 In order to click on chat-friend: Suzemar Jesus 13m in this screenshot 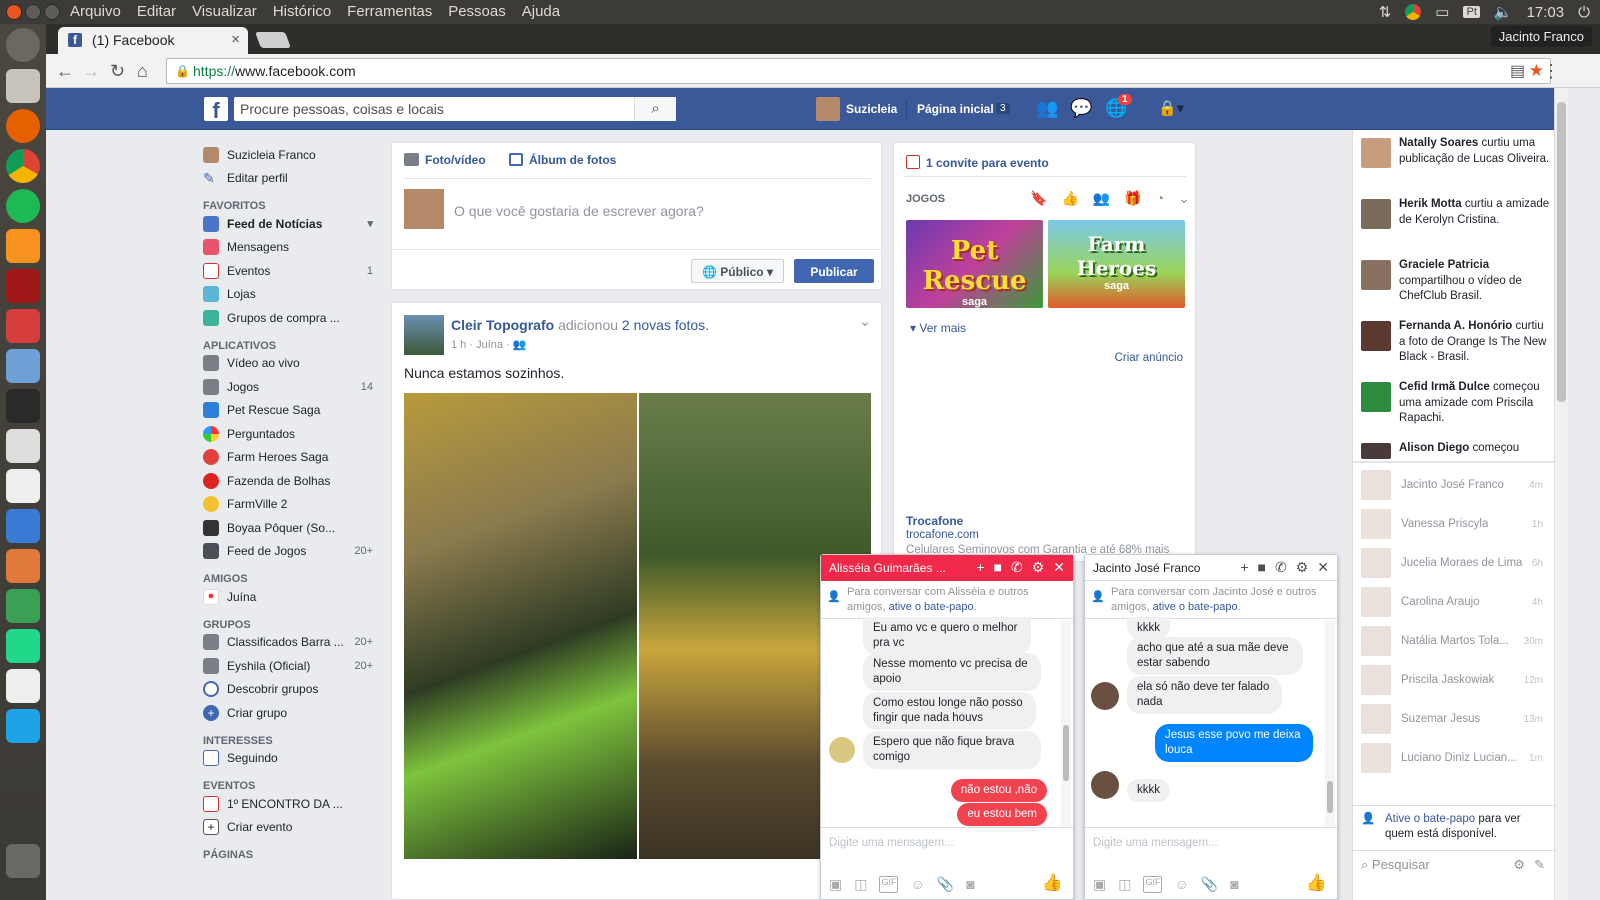, I will do `click(1455, 719)`.